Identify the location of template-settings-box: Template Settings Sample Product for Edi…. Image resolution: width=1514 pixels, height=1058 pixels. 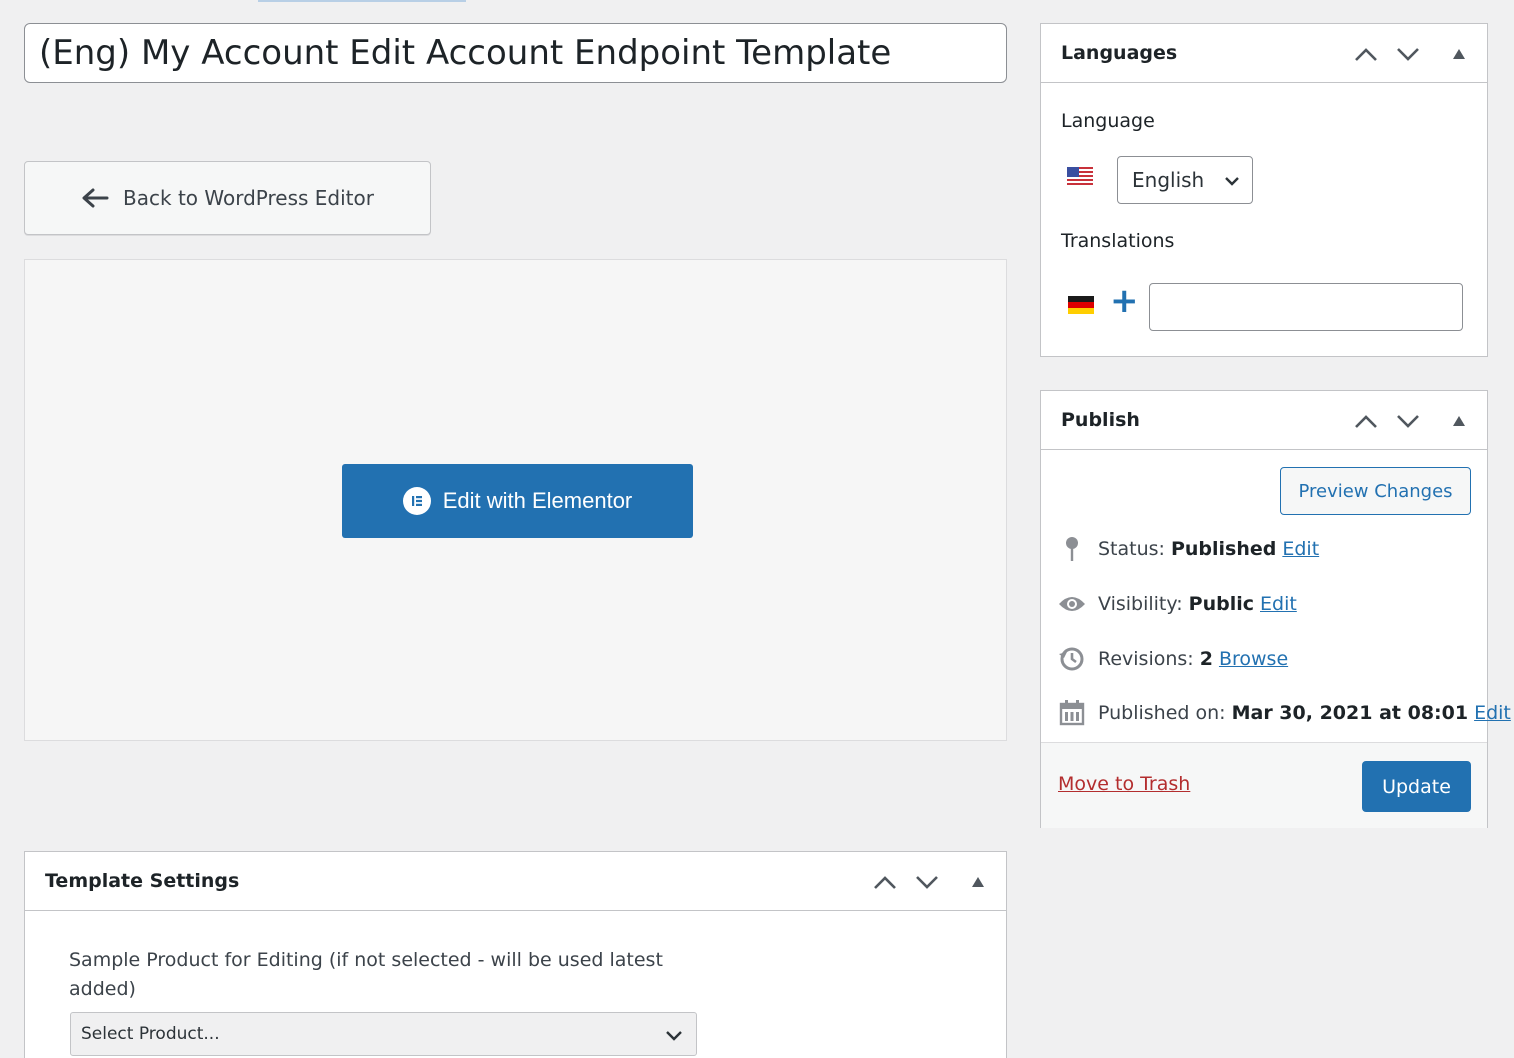
(515, 954).